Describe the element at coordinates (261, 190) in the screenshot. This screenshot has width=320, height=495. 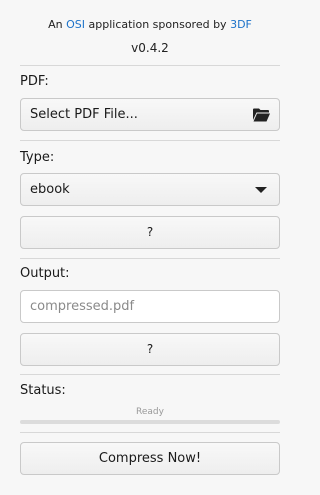
I see `chevron-down-icon` at that location.